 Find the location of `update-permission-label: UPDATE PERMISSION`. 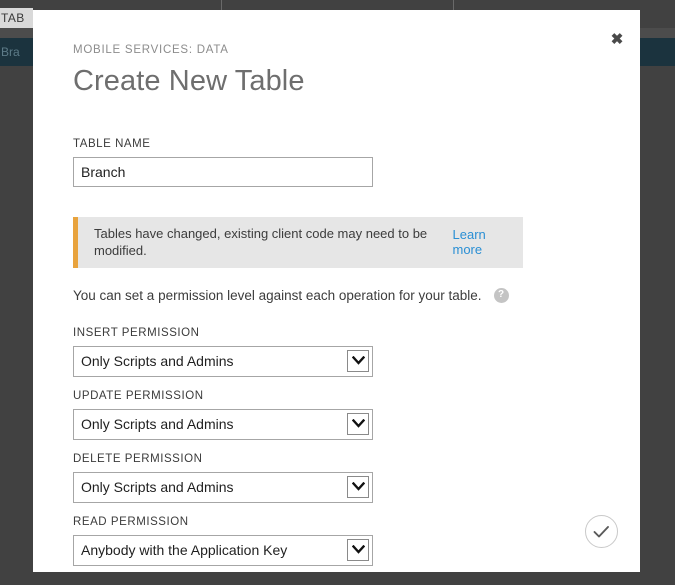

update-permission-label: UPDATE PERMISSION is located at coordinates (138, 395).